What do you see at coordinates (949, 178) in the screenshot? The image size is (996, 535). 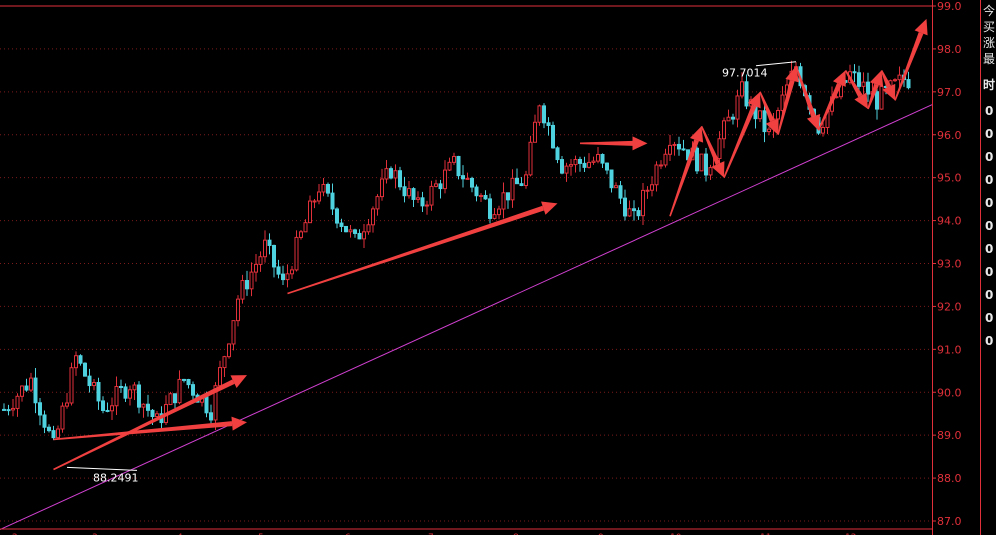 I see `y-tick-label: 95.0` at bounding box center [949, 178].